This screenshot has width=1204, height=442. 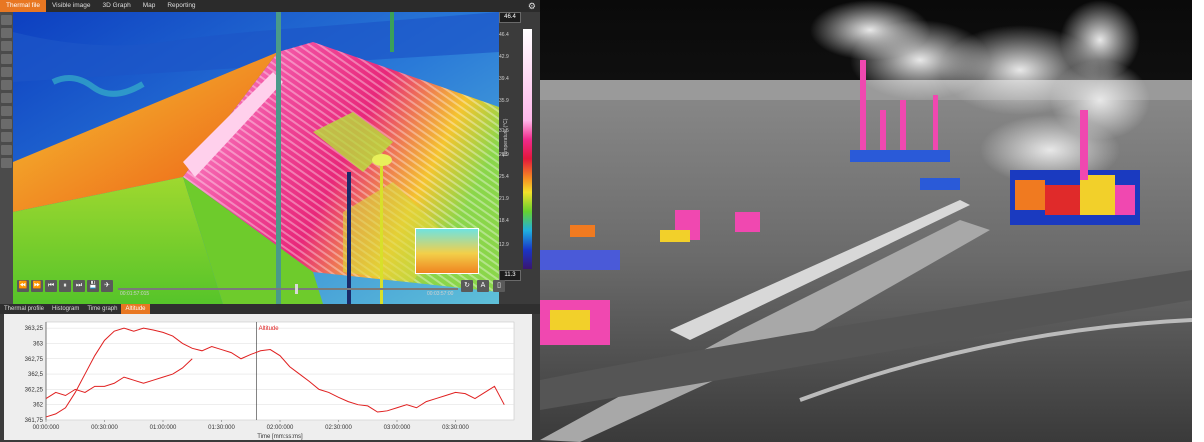 What do you see at coordinates (135, 294) in the screenshot?
I see `time-start-label: 00:01:57:015` at bounding box center [135, 294].